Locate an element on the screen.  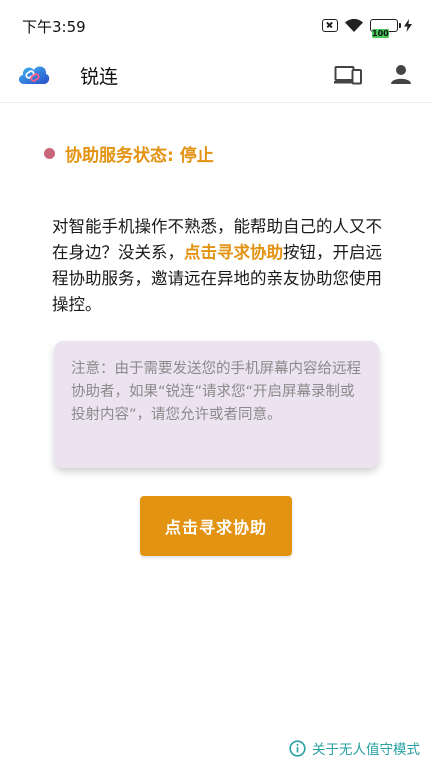
unattended-mode-link: 关于无人值守模式 is located at coordinates (354, 748).